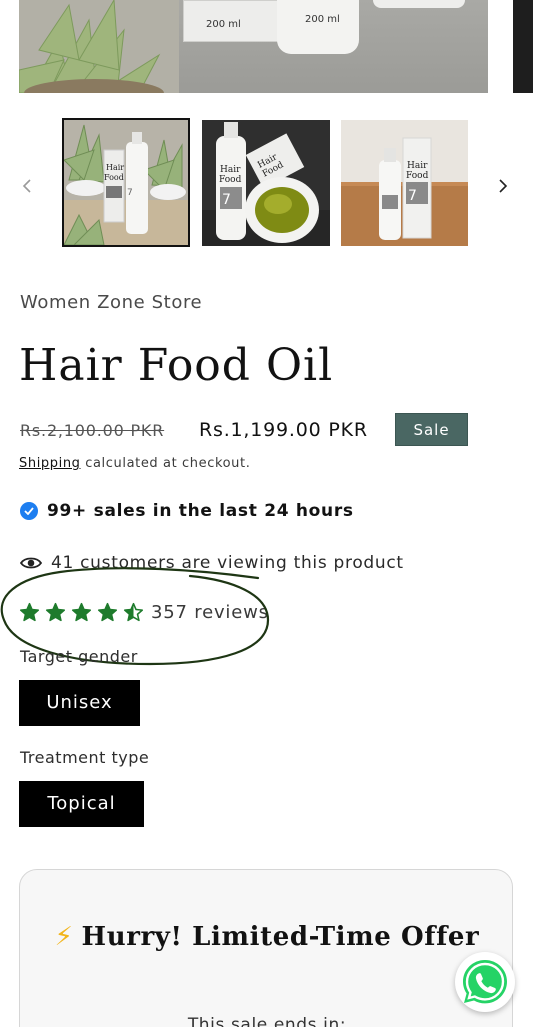 This screenshot has width=533, height=1027. What do you see at coordinates (85, 757) in the screenshot?
I see `treatment-type-label: Treatment type` at bounding box center [85, 757].